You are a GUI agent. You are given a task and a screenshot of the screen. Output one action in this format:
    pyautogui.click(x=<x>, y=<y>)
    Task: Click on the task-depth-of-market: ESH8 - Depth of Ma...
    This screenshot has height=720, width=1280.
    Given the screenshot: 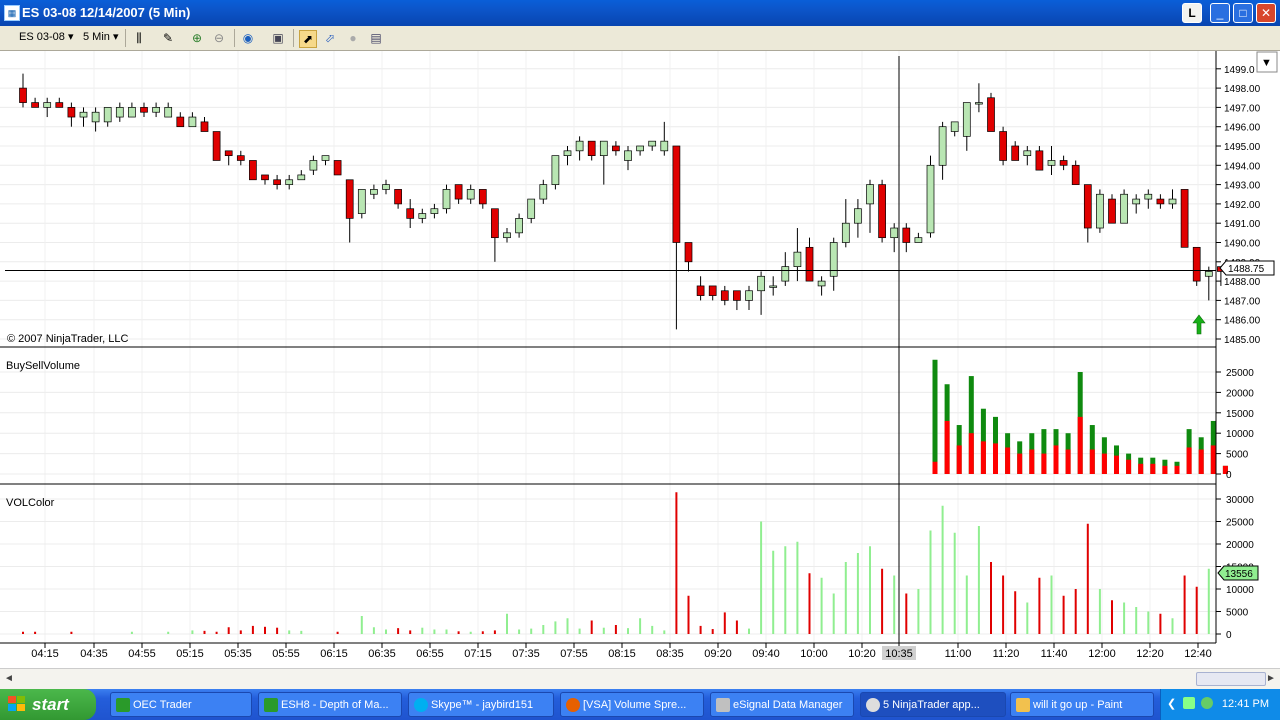 What is the action you would take?
    pyautogui.click(x=330, y=704)
    